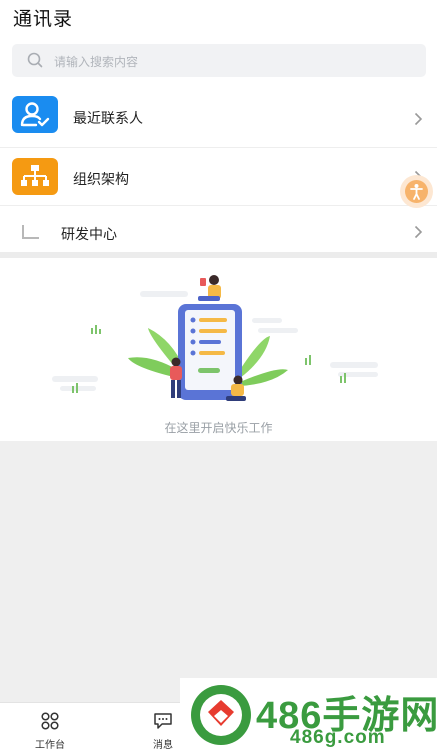 This screenshot has height=753, width=437. I want to click on page-title: 通讯录, so click(43, 19).